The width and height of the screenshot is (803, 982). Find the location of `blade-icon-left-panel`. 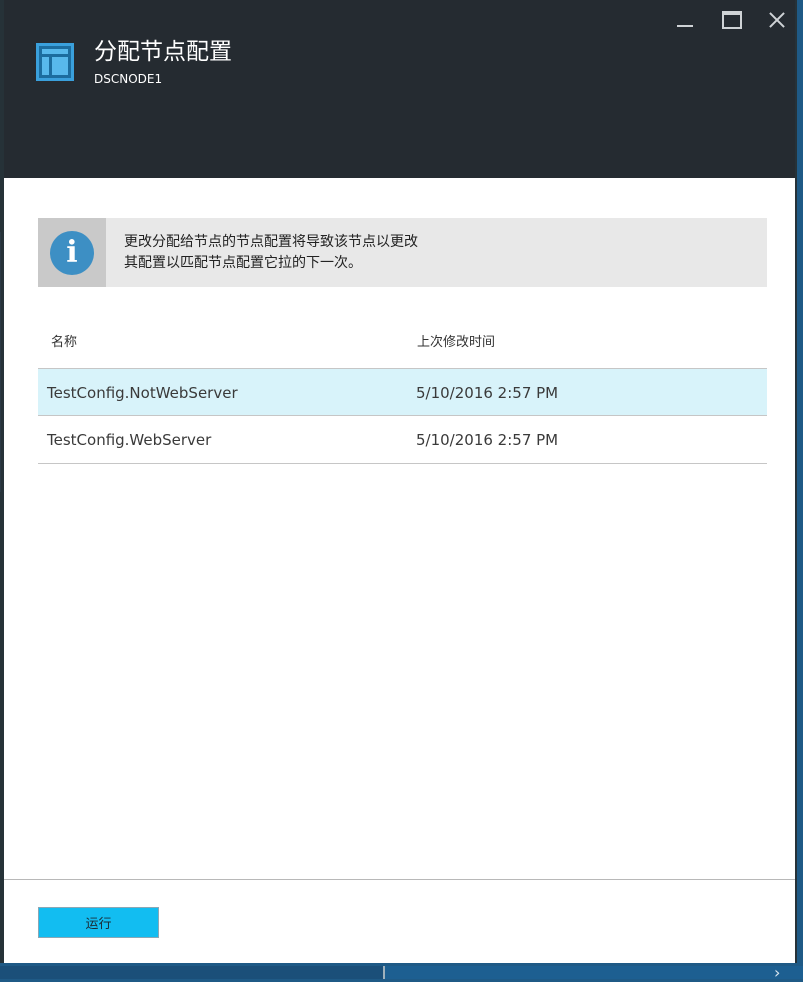

blade-icon-left-panel is located at coordinates (45, 66).